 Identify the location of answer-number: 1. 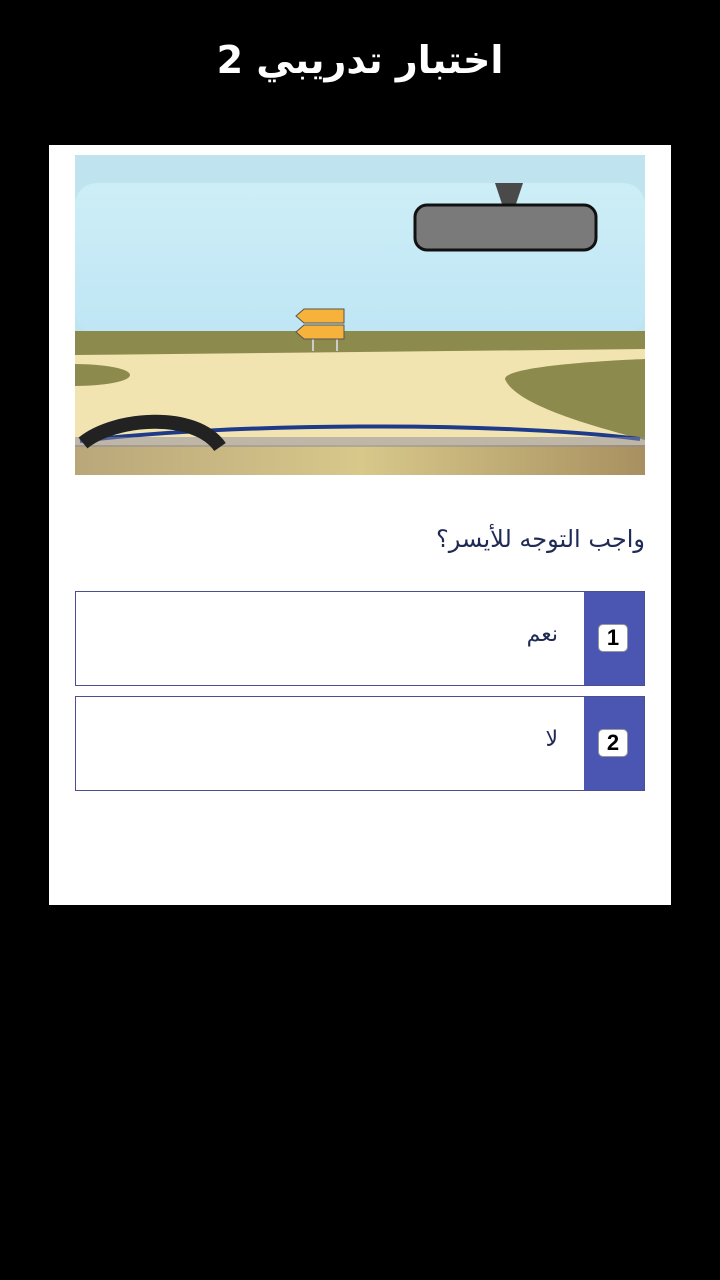
(613, 638).